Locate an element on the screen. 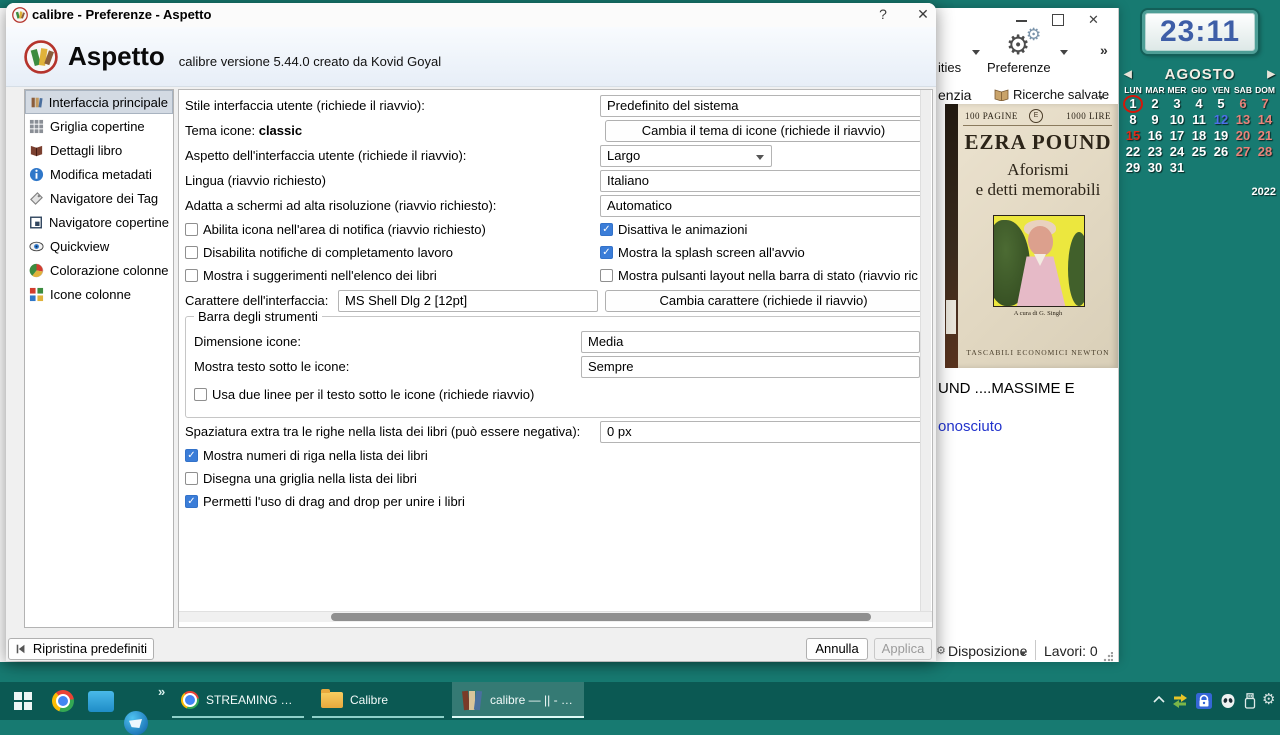 This screenshot has height=735, width=1280. calendar-day: 11 is located at coordinates (1199, 120).